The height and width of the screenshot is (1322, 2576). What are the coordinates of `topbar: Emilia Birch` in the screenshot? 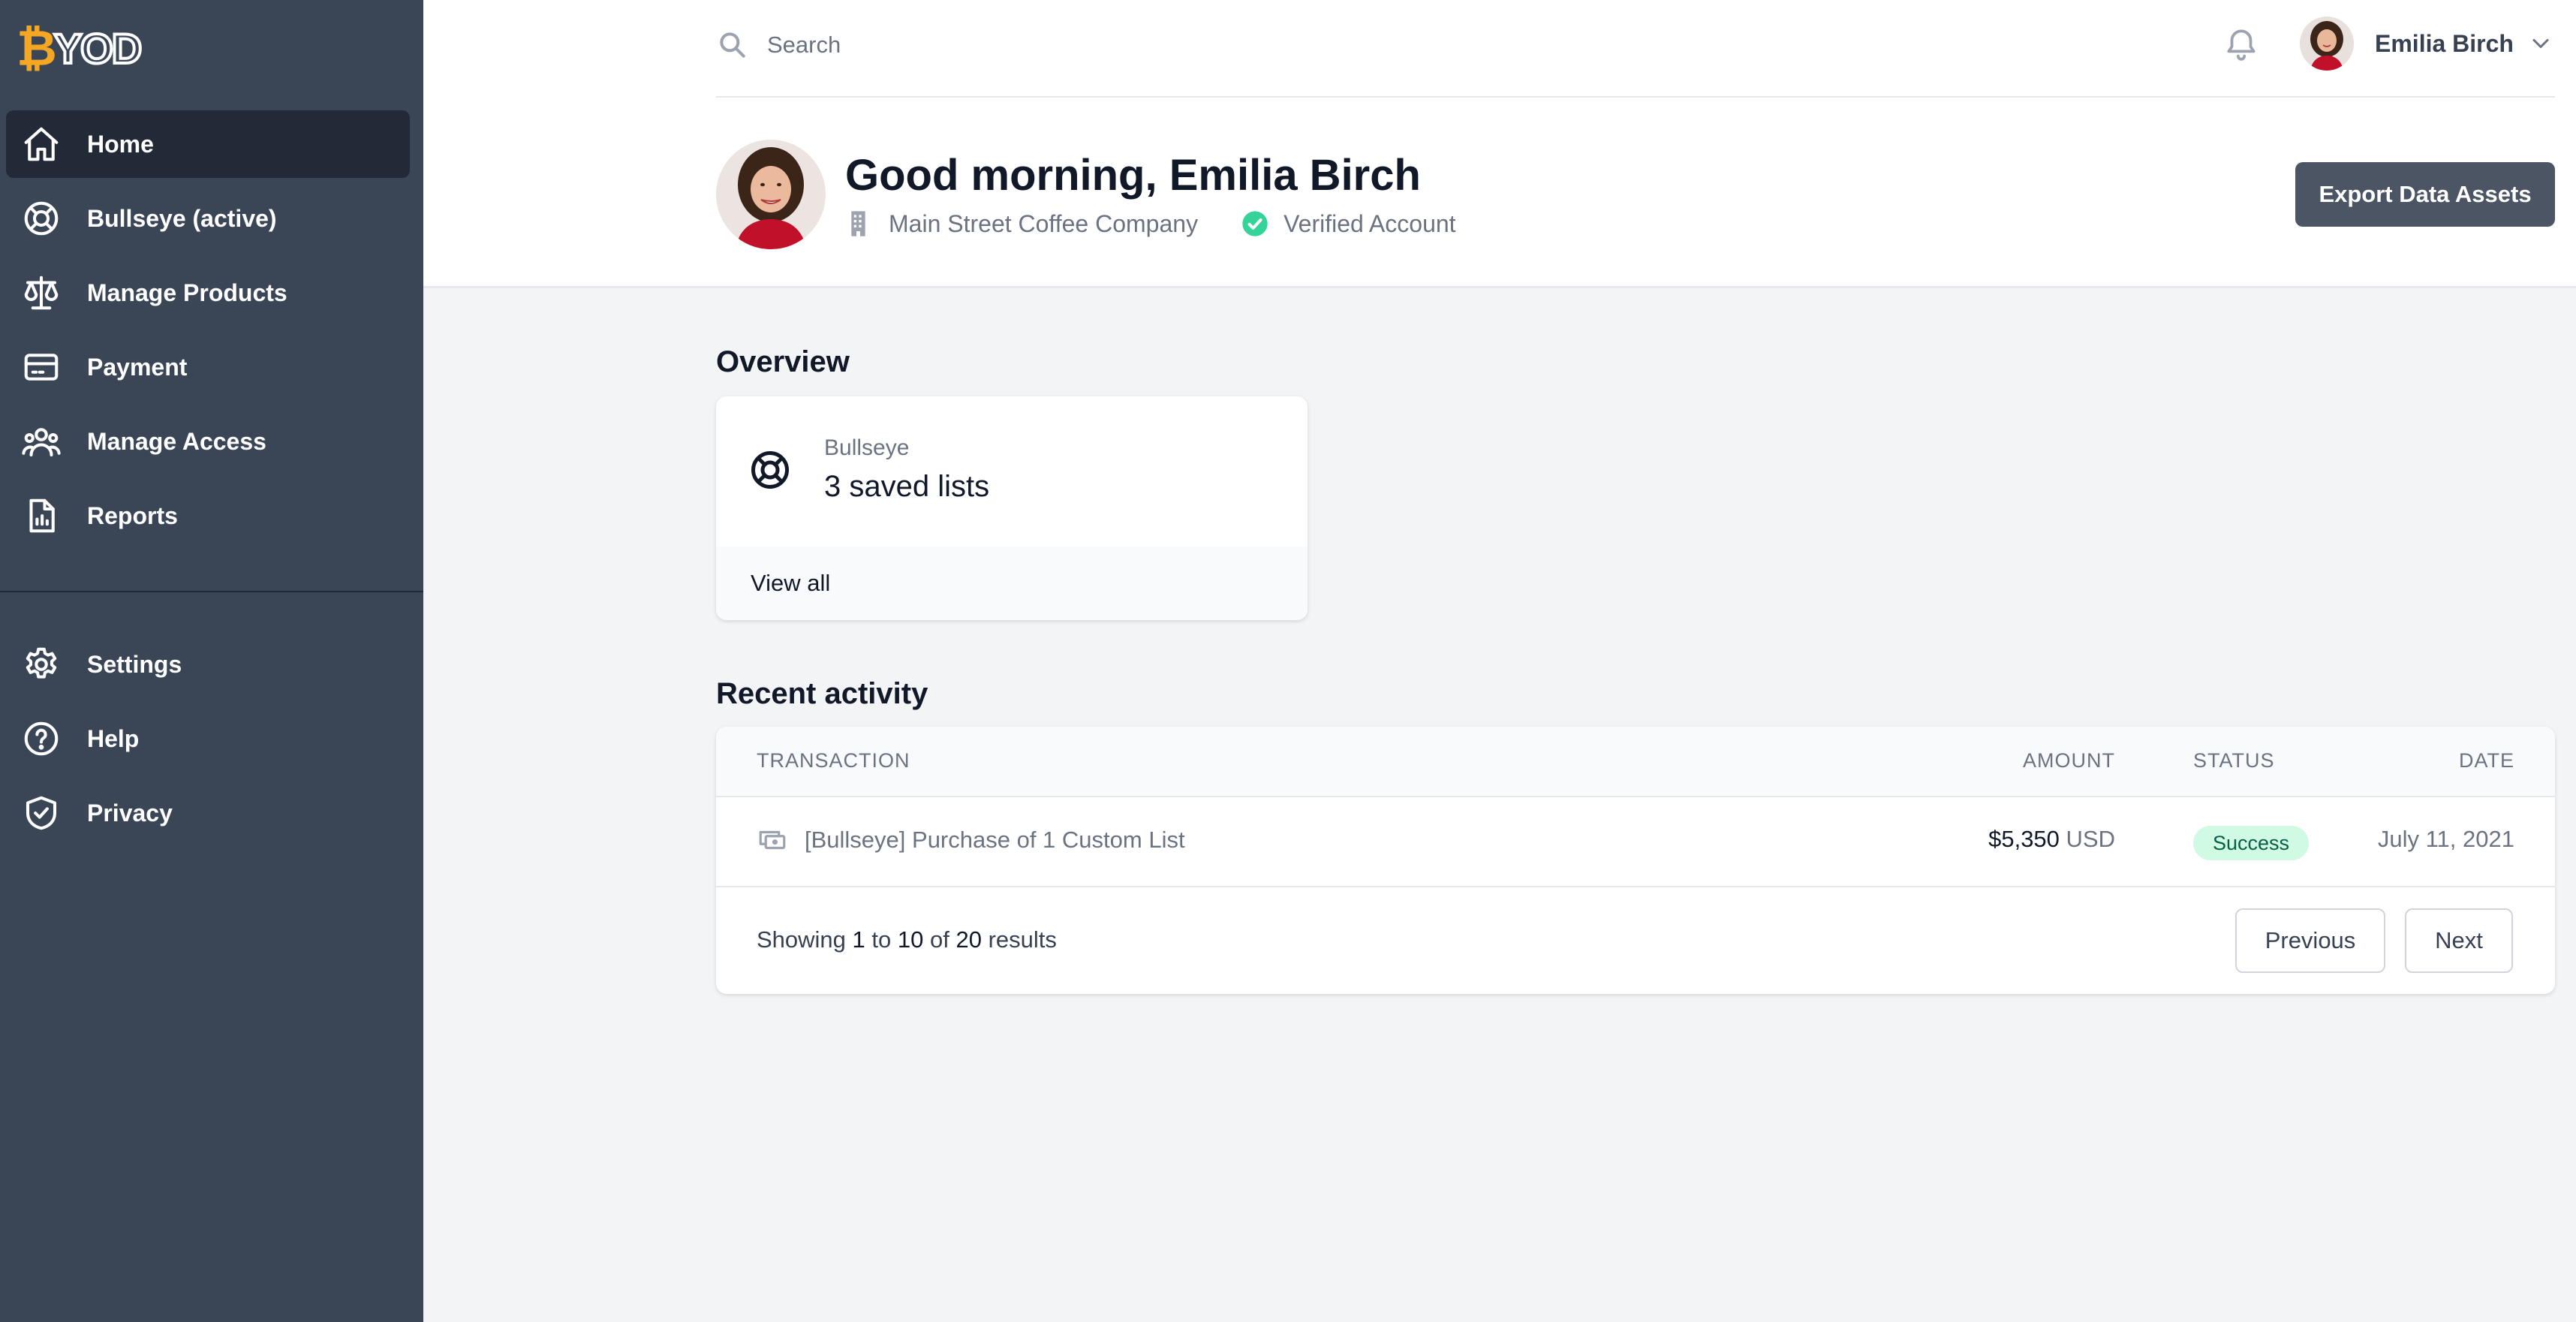 It's located at (1499, 49).